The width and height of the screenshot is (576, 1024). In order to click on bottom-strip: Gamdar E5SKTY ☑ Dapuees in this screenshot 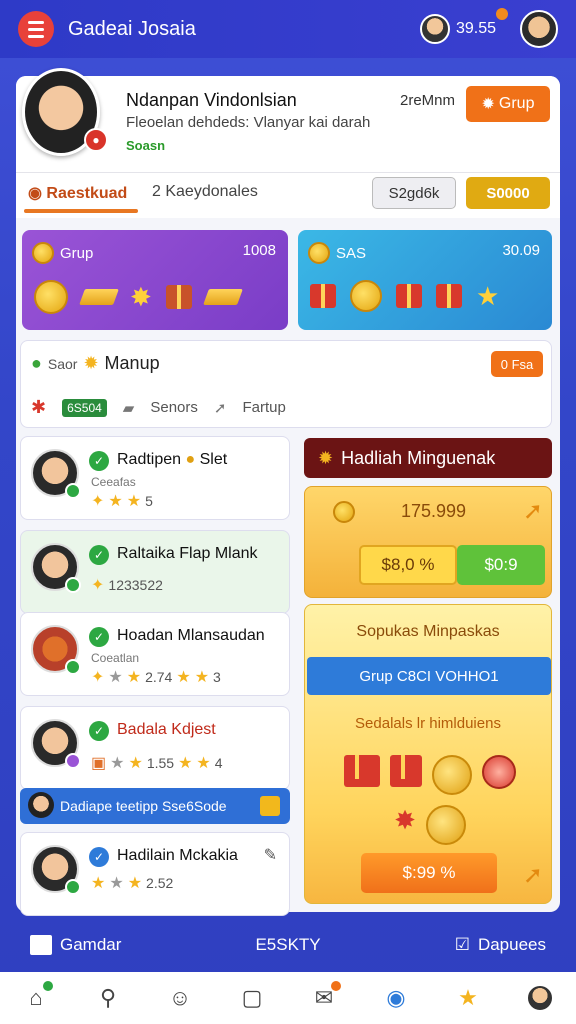, I will do `click(288, 945)`.